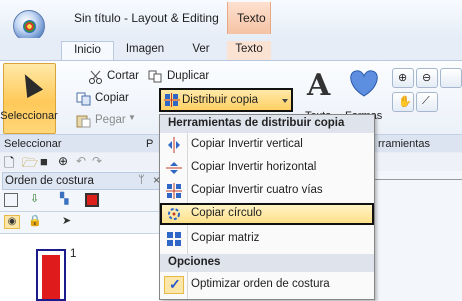 The image size is (462, 301). I want to click on group-label-seleccionar: Seleccionar, so click(33, 144).